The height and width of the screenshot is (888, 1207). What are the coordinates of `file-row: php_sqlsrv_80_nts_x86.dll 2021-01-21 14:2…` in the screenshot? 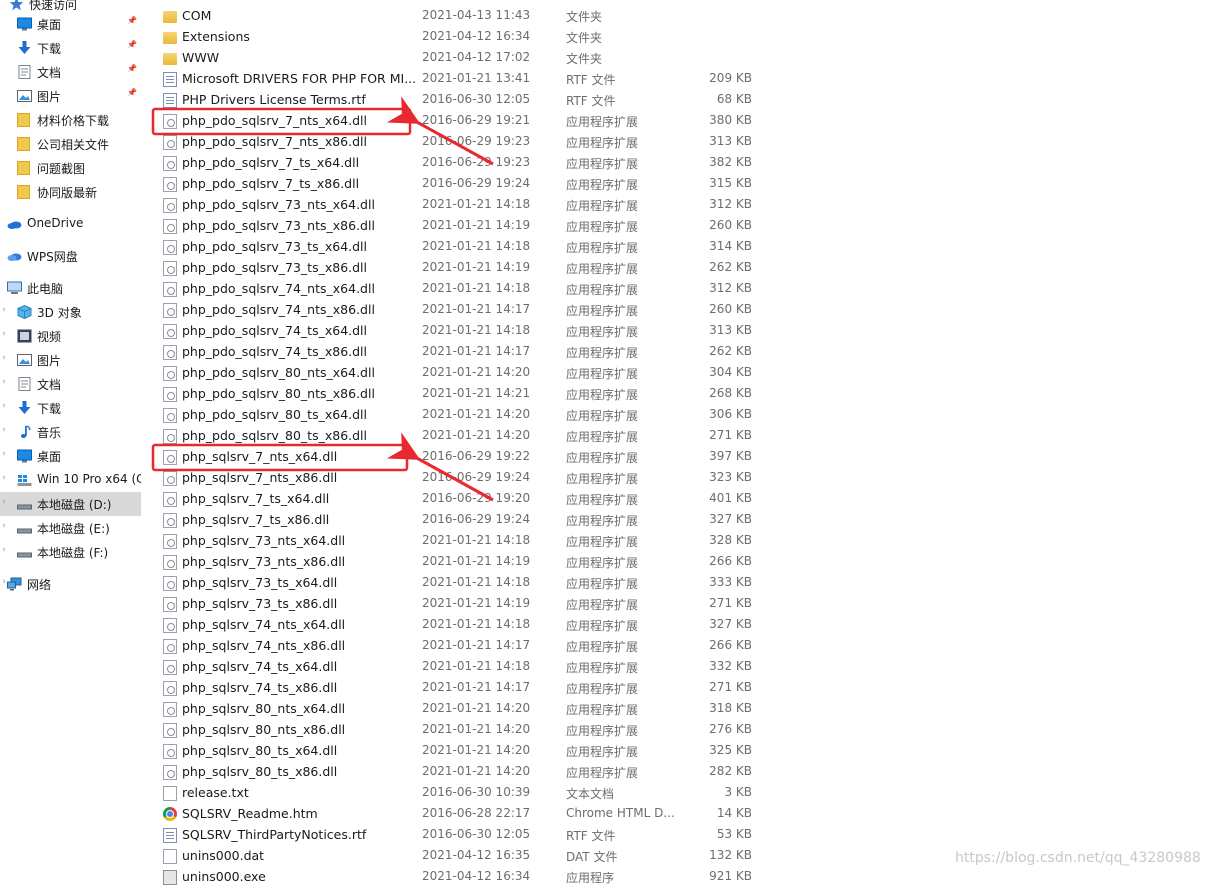 It's located at (674, 730).